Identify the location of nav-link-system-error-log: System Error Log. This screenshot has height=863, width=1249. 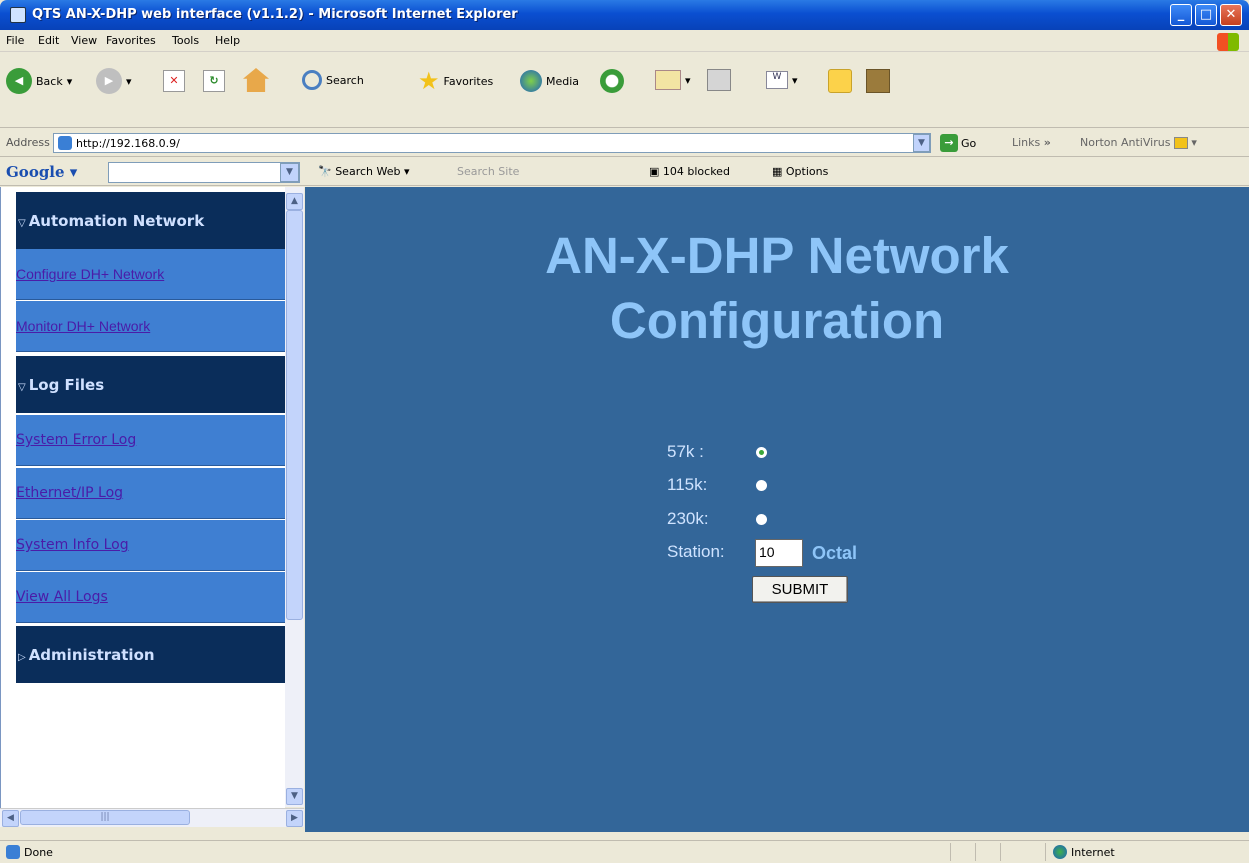
(151, 440).